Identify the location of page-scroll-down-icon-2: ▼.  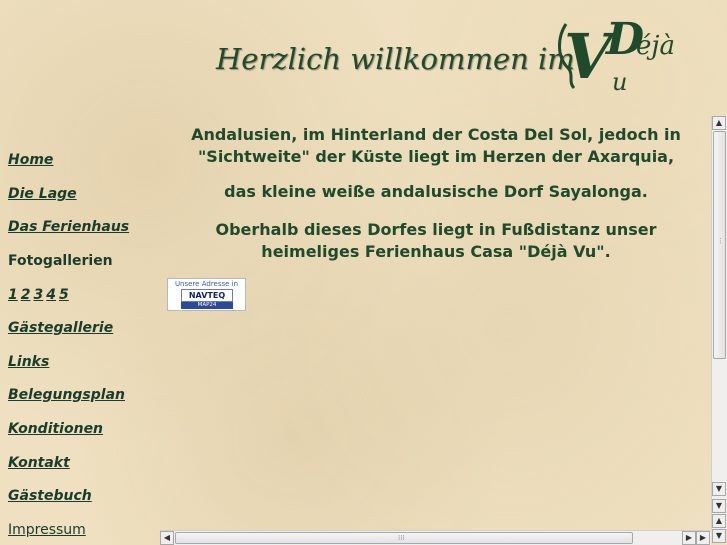
(719, 536).